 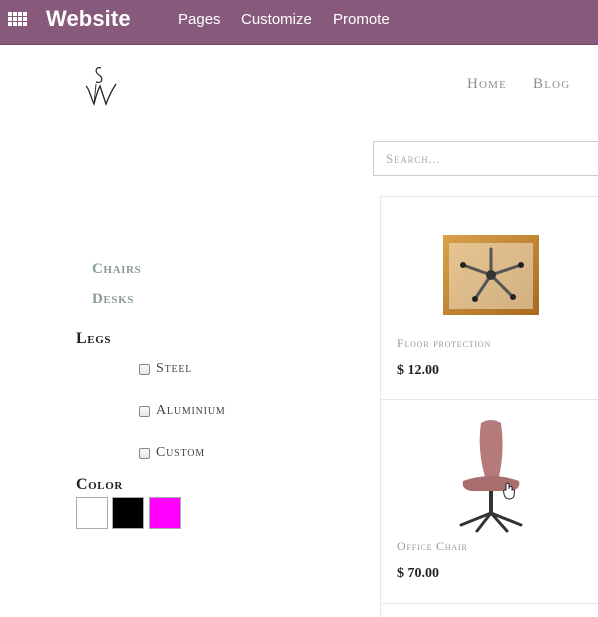 I want to click on admin-topbar: Website Pages Customize Promote, so click(x=299, y=22).